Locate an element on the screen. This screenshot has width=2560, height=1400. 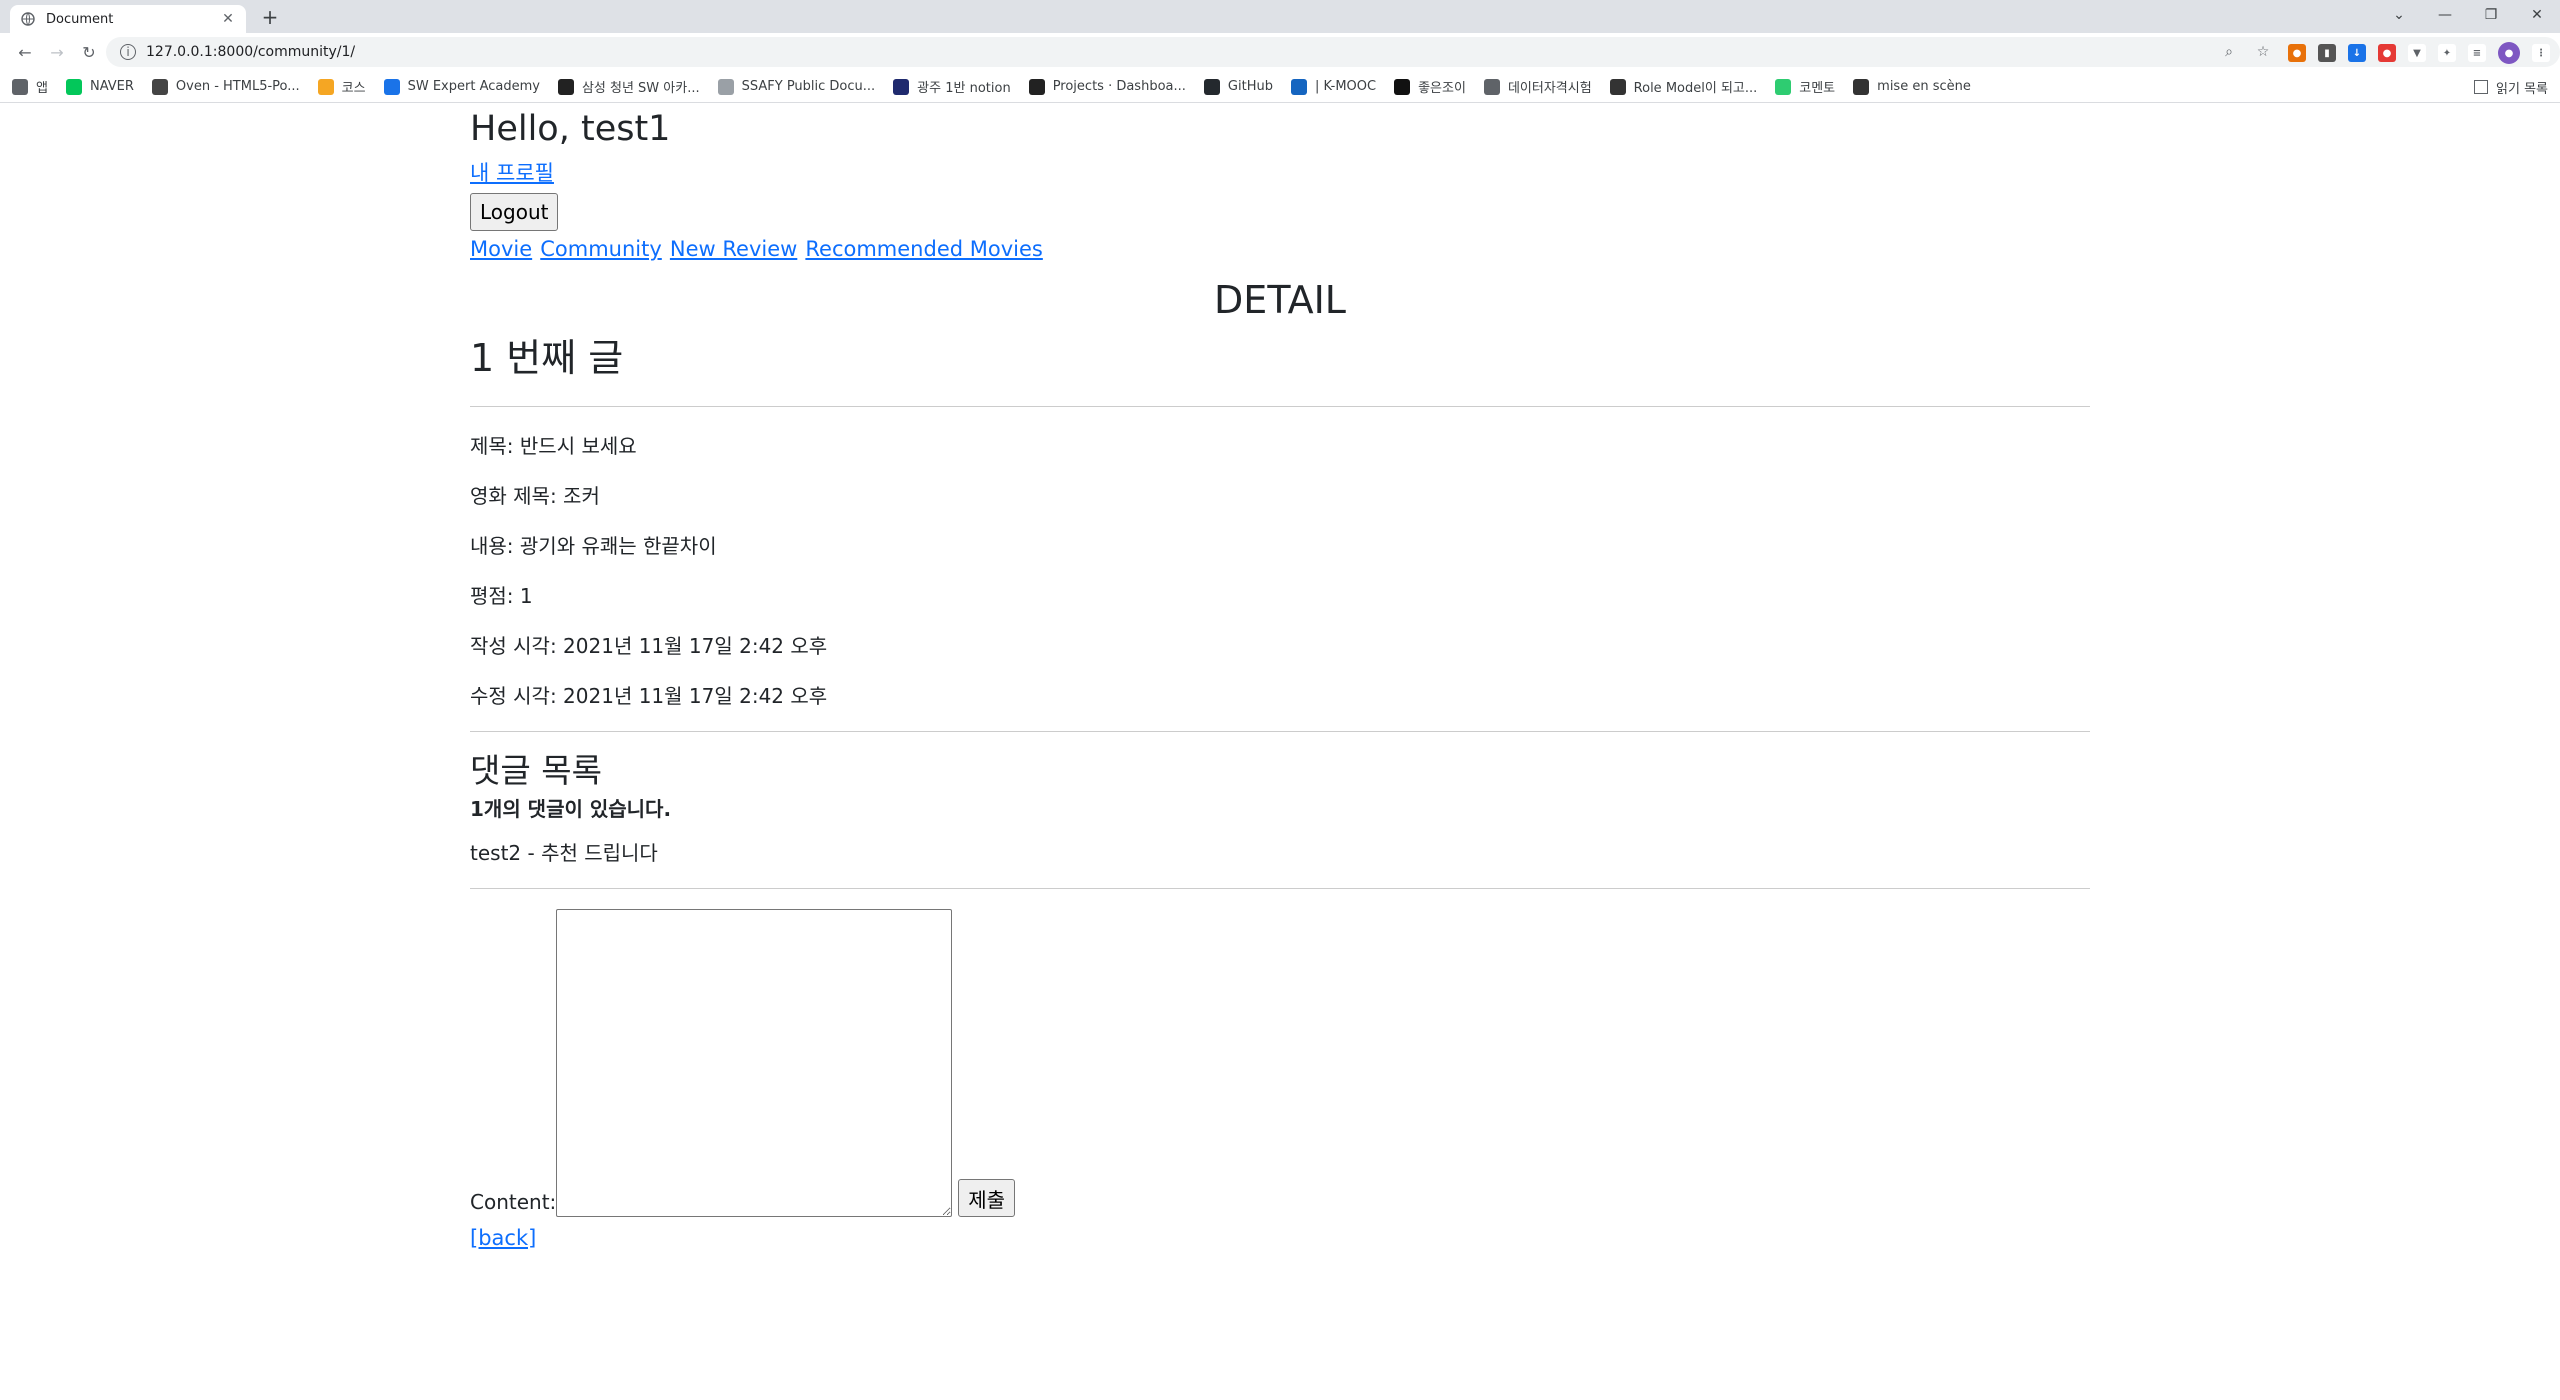
content-label: Content: is located at coordinates (513, 1202).